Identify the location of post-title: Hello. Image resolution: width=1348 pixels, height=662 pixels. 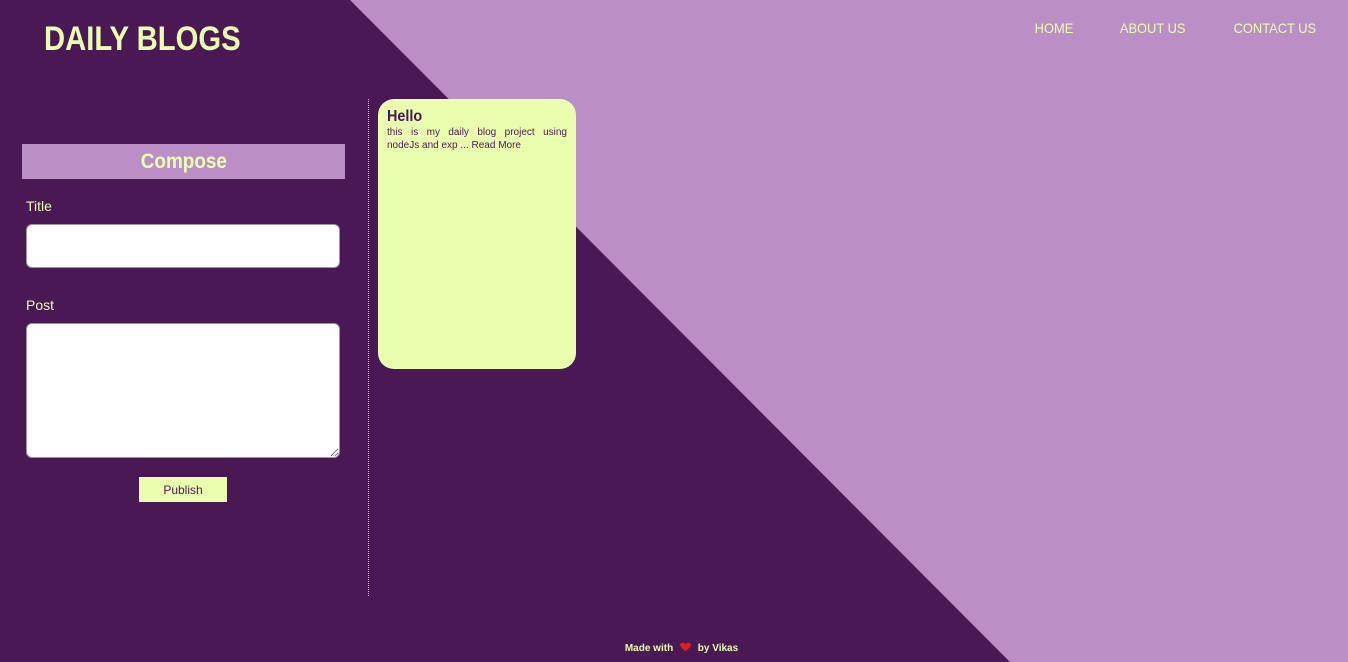
(405, 116).